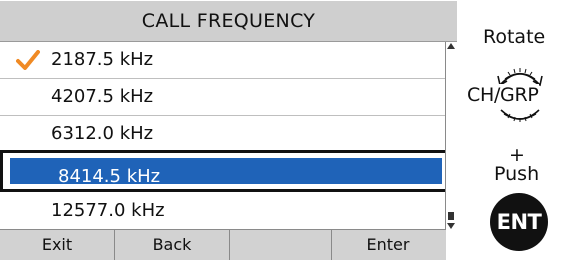 Image resolution: width=565 pixels, height=260 pixels. What do you see at coordinates (223, 211) in the screenshot?
I see `list-item: 12577.0 kHz` at bounding box center [223, 211].